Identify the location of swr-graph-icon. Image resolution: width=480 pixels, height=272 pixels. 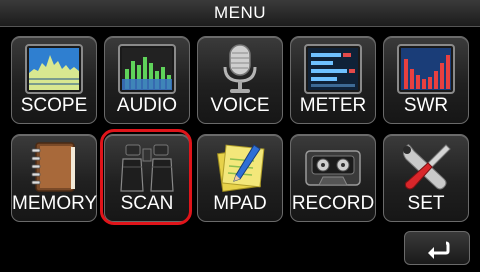
(426, 70).